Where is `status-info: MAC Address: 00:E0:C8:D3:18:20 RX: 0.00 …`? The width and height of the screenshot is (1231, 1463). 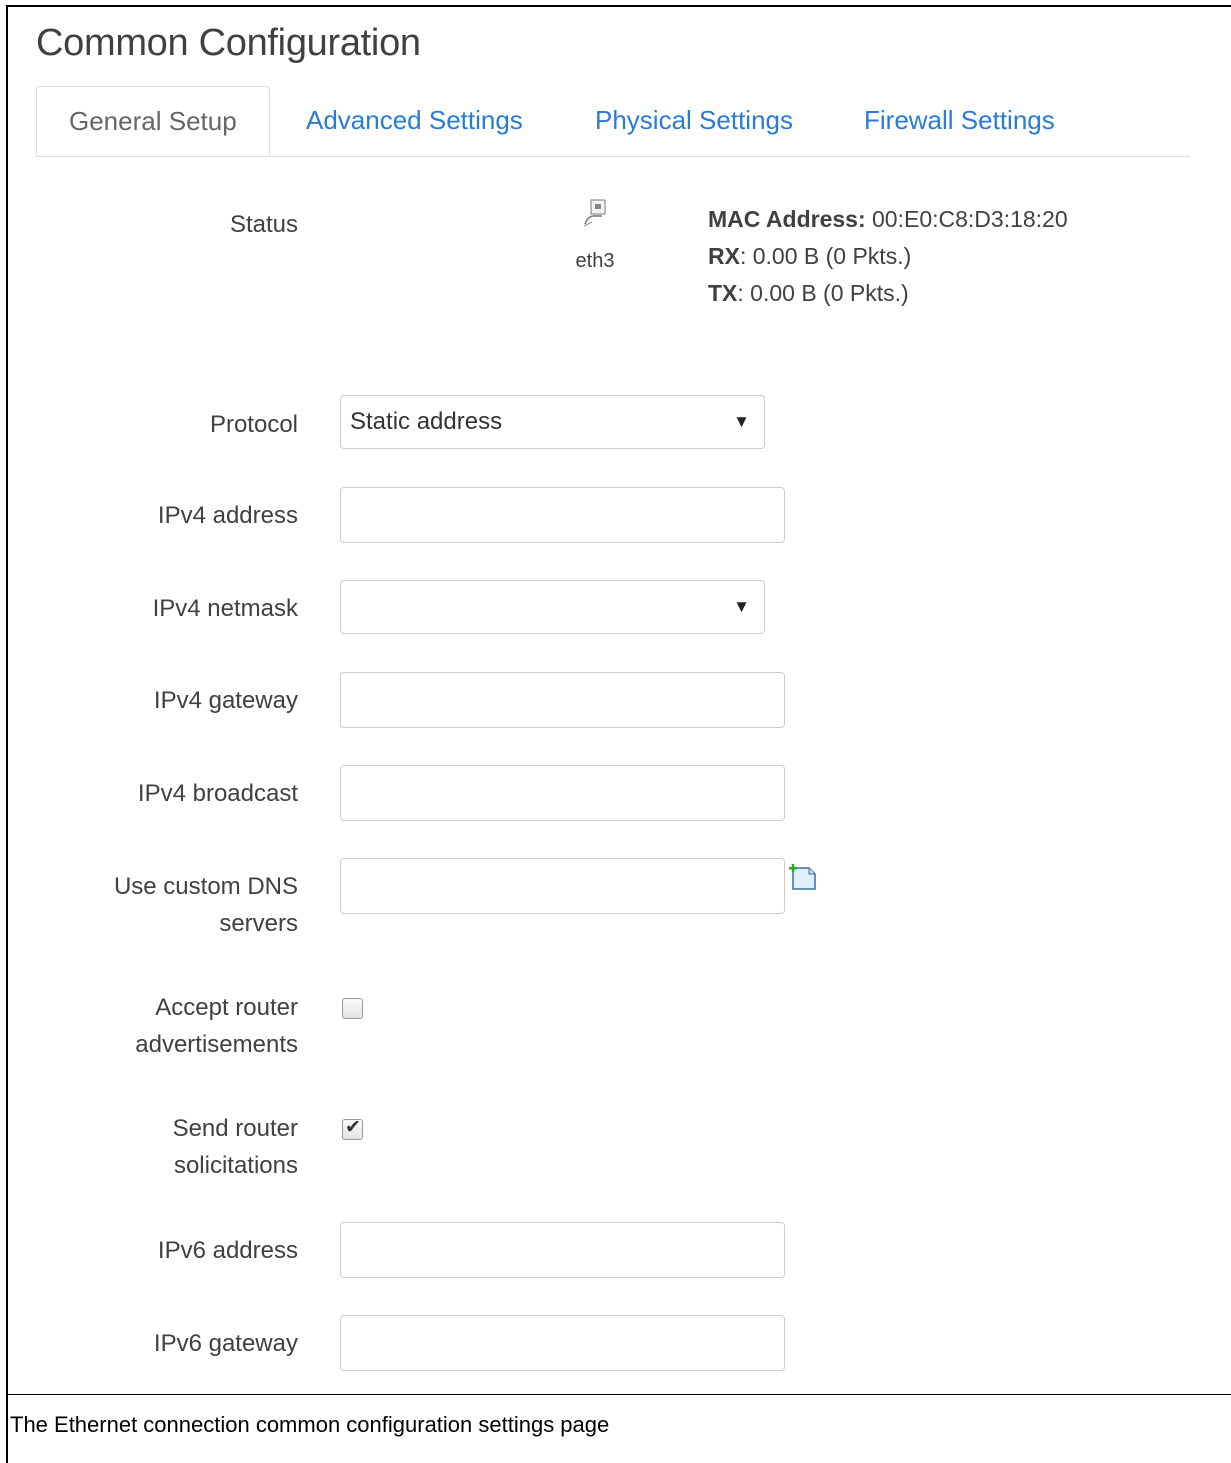
status-info: MAC Address: 00:E0:C8:D3:18:20 RX: 0.00 … is located at coordinates (888, 256).